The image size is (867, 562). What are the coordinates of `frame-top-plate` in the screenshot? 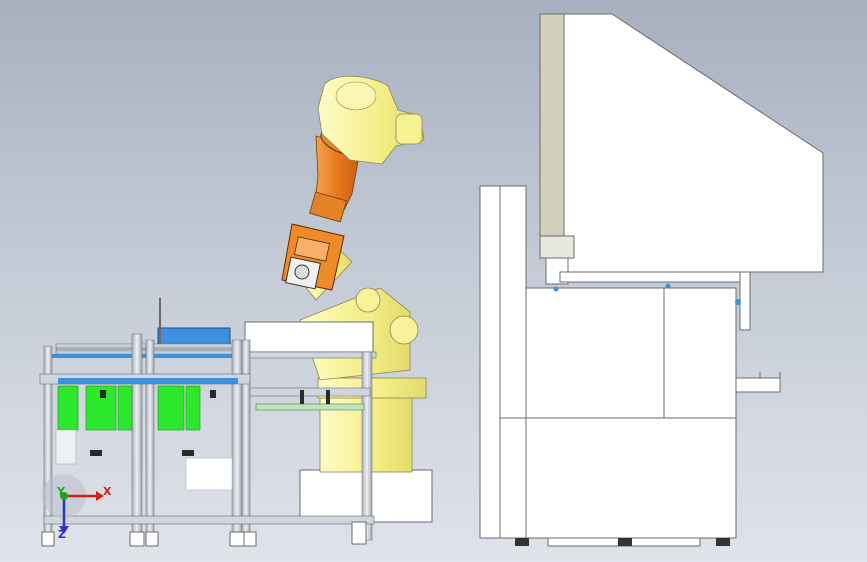 It's located at (309, 337).